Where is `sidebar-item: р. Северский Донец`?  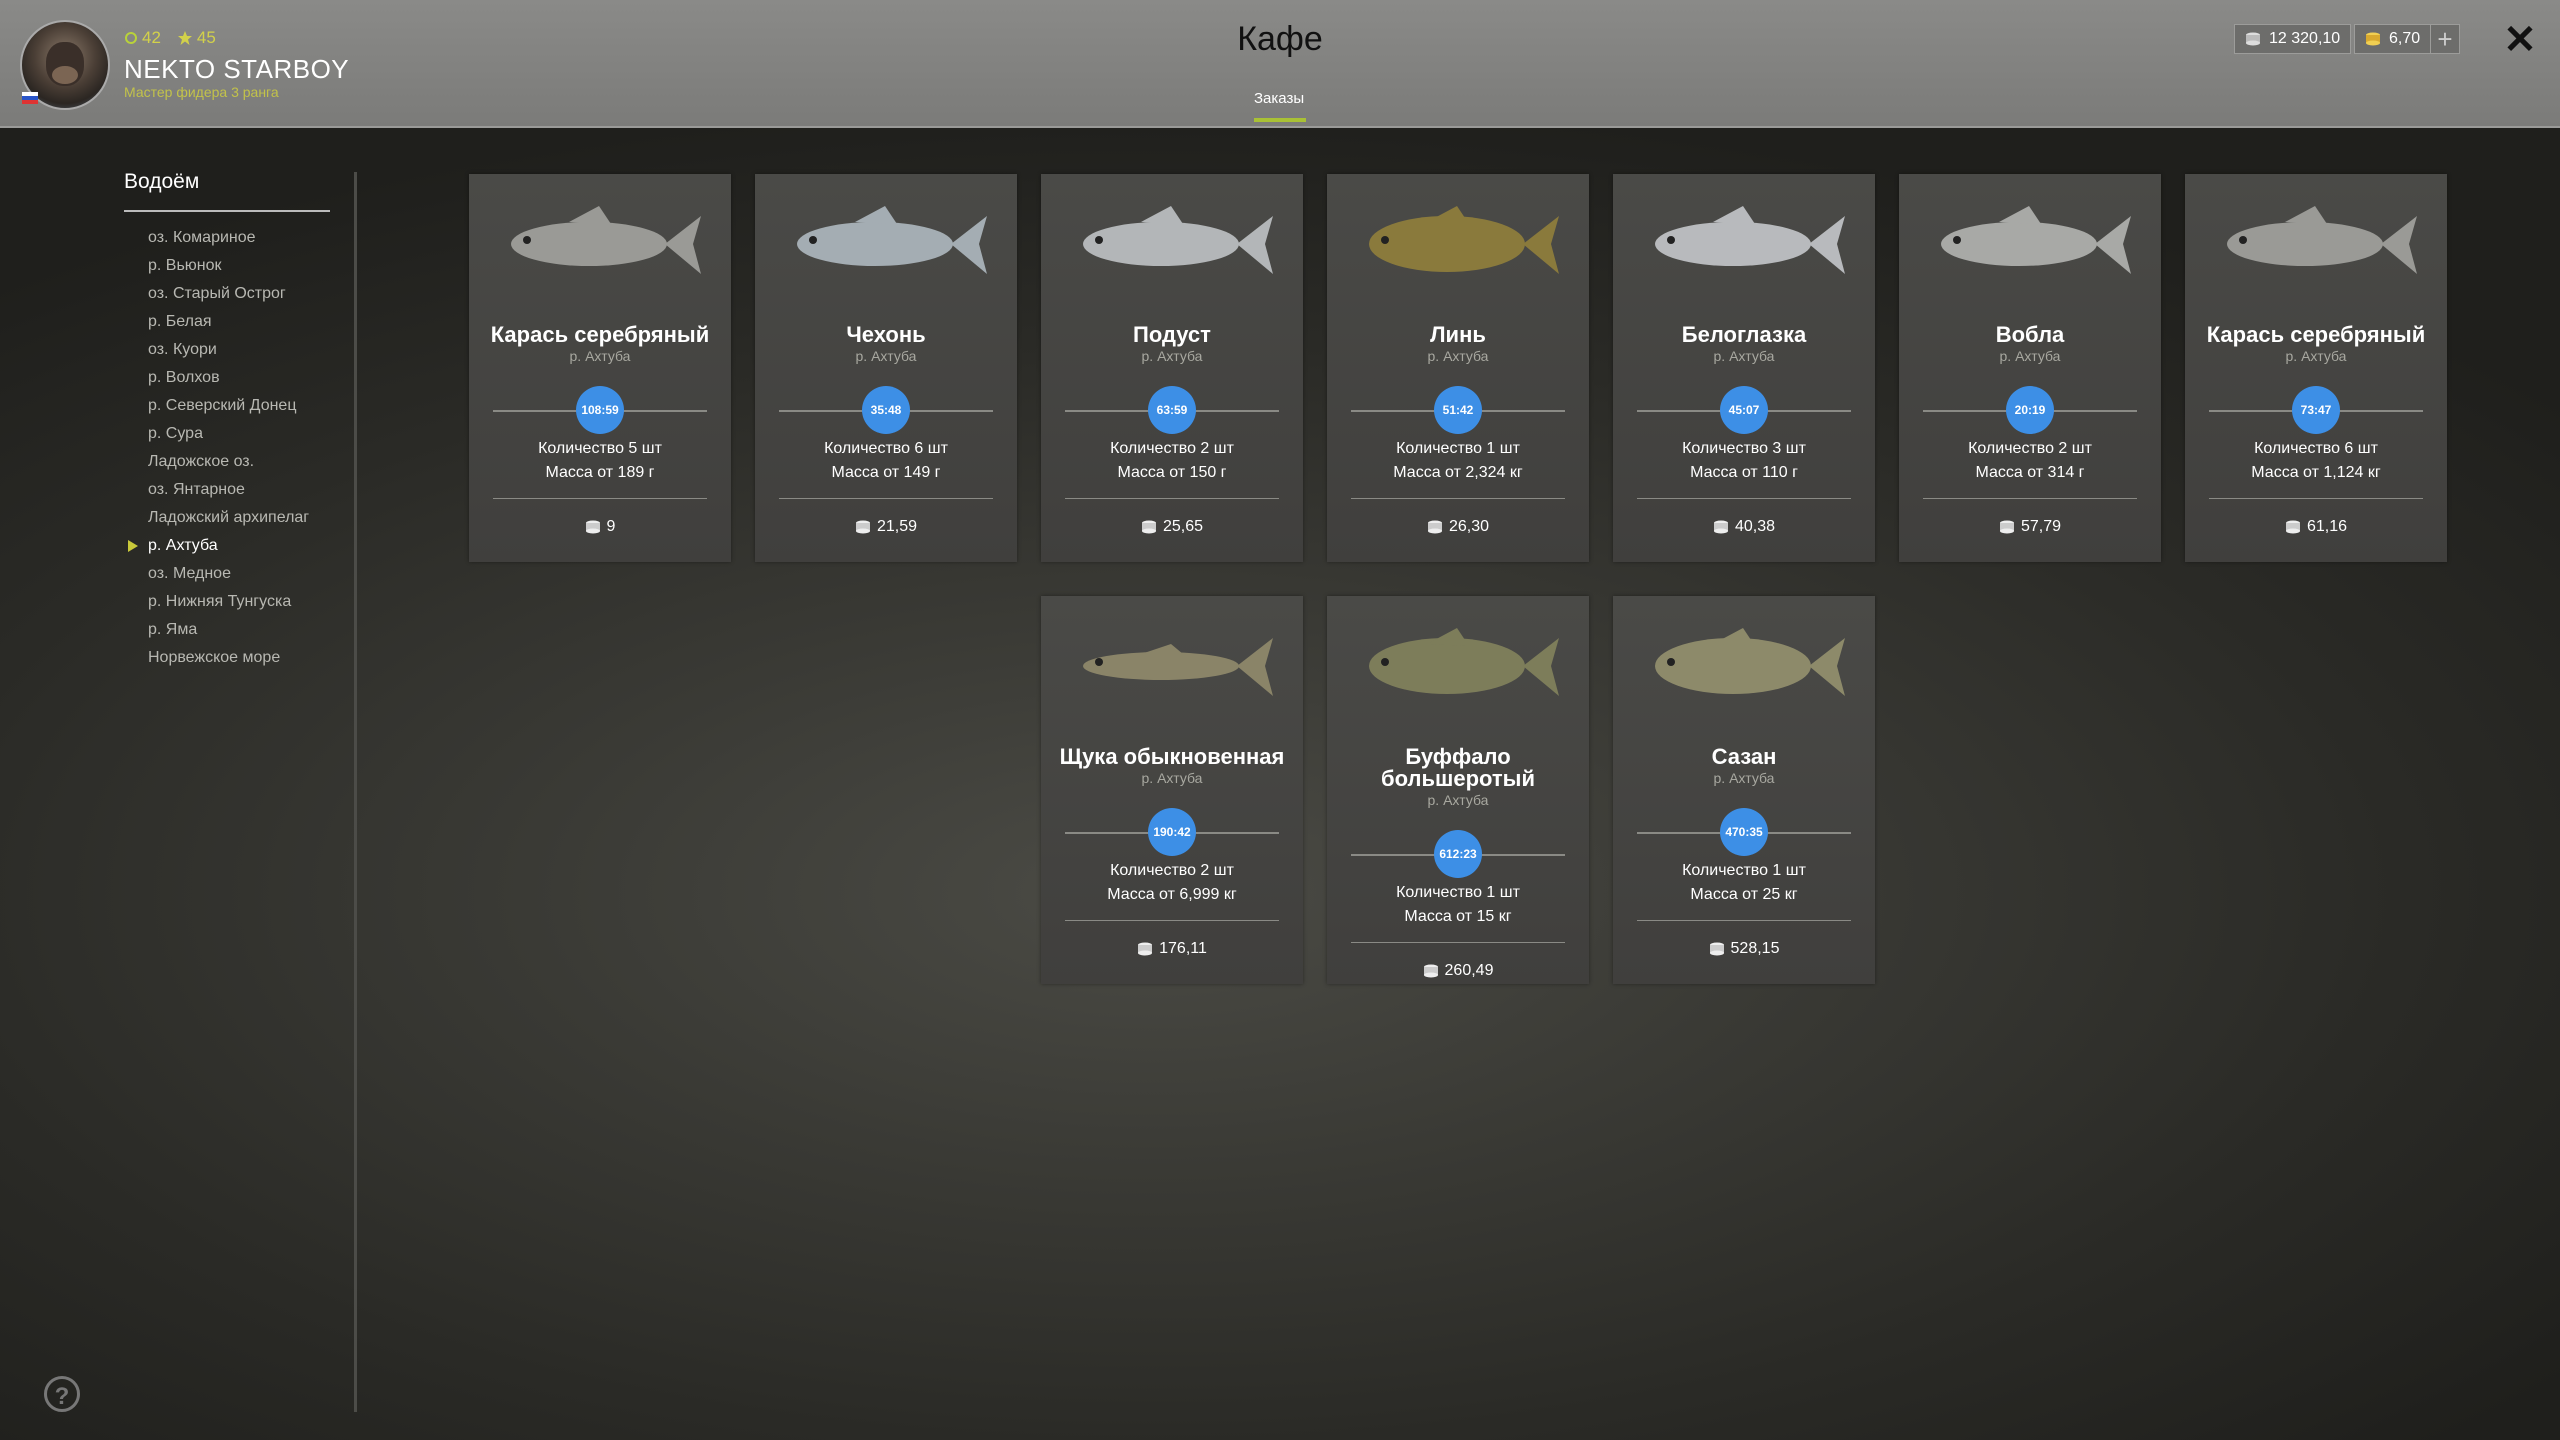 sidebar-item: р. Северский Донец is located at coordinates (228, 408).